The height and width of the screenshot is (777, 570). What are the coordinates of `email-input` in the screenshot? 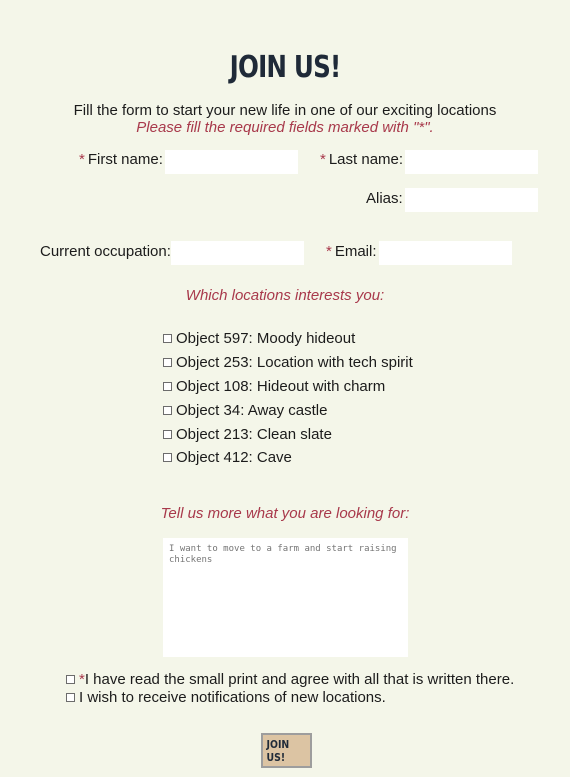 It's located at (445, 253).